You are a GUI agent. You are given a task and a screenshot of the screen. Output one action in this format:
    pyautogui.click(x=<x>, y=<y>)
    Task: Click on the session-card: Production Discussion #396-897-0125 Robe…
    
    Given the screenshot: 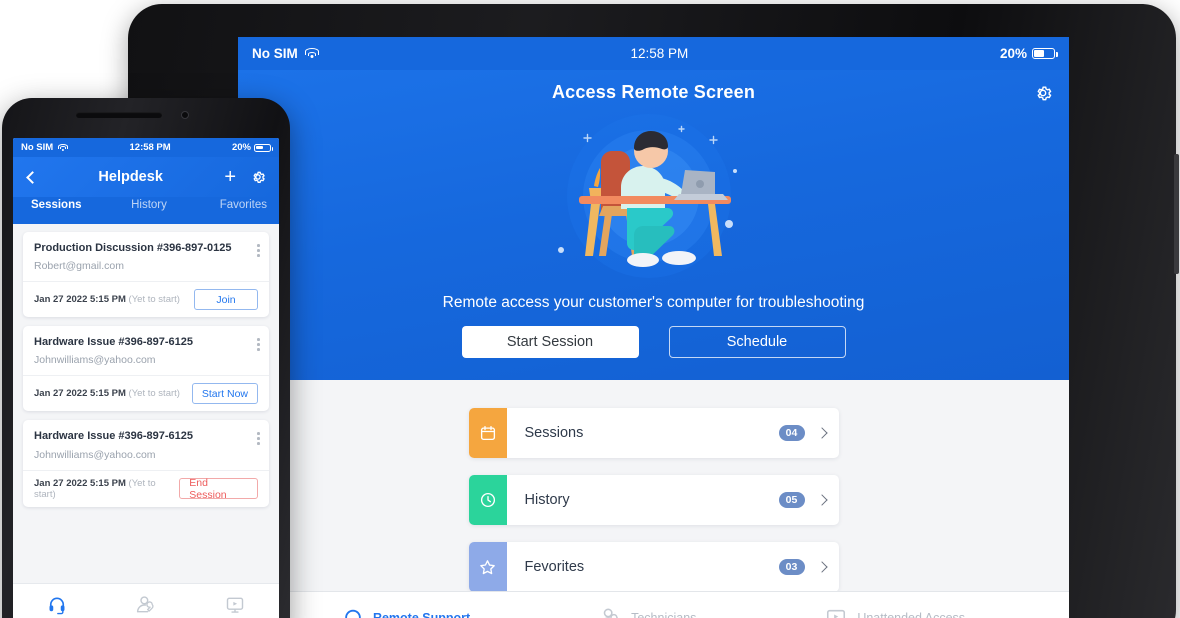 What is the action you would take?
    pyautogui.click(x=146, y=275)
    